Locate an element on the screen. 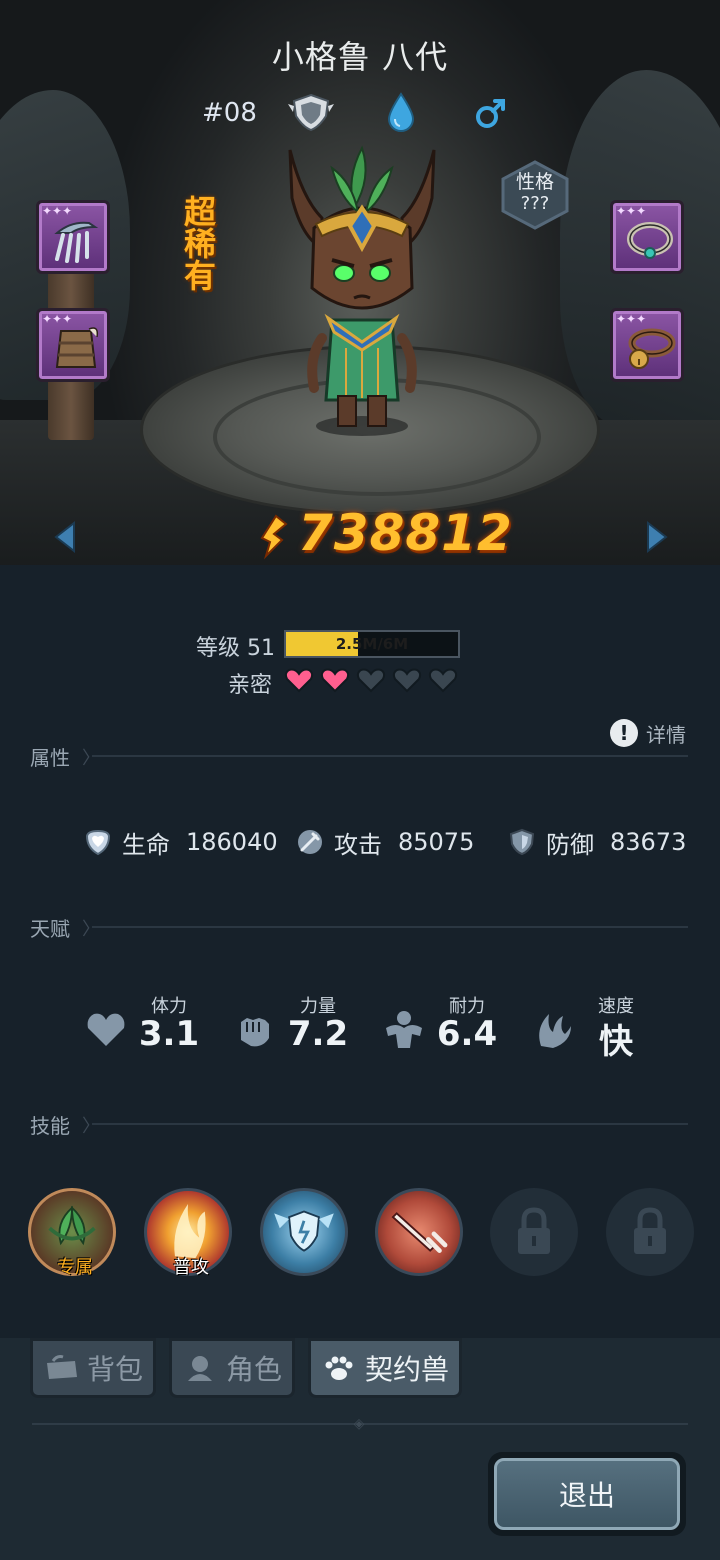 This screenshot has height=1560, width=720. talent-speed: 速度 快 is located at coordinates (596, 1026).